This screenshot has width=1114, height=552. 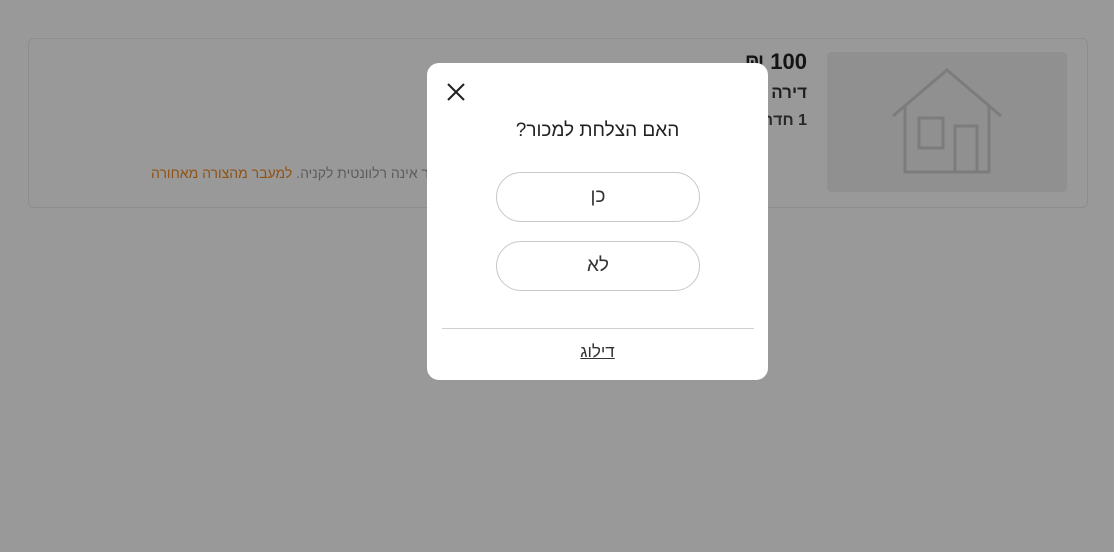 What do you see at coordinates (598, 266) in the screenshot?
I see `no-button: לא` at bounding box center [598, 266].